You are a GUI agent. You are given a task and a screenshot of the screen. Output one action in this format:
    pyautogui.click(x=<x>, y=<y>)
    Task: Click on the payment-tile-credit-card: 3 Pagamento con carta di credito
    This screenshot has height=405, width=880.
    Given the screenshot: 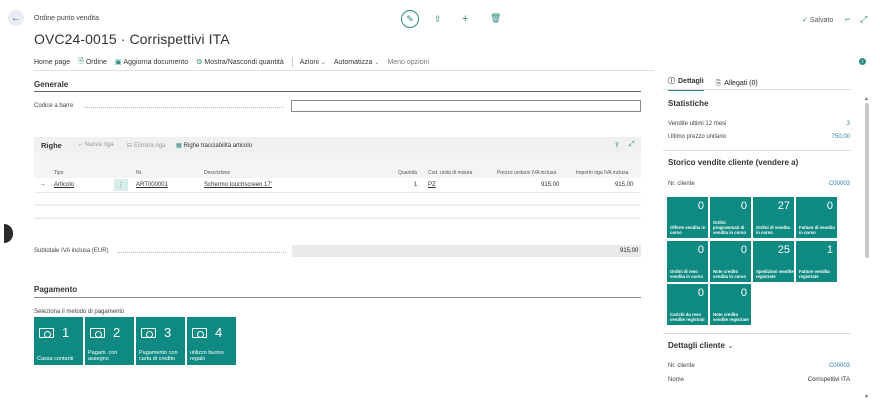 What is the action you would take?
    pyautogui.click(x=160, y=341)
    